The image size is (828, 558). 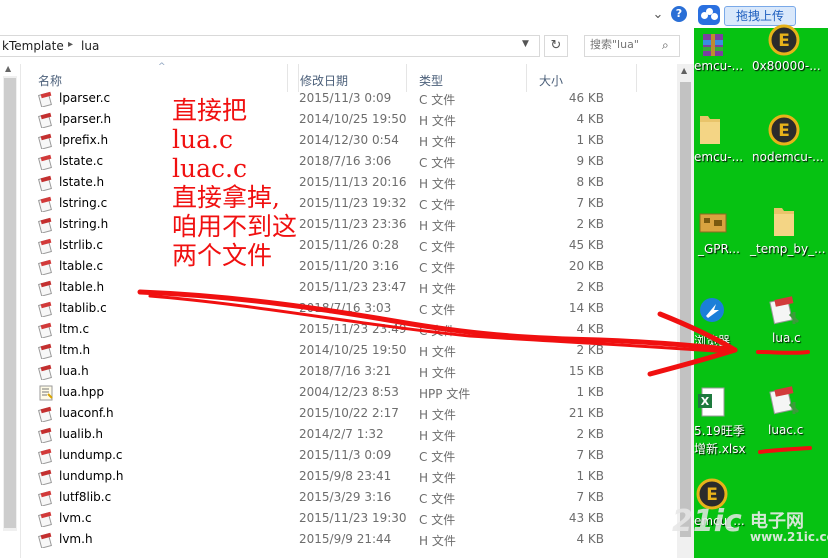 I want to click on breadcrumb-parent: kTemplate, so click(x=33, y=46).